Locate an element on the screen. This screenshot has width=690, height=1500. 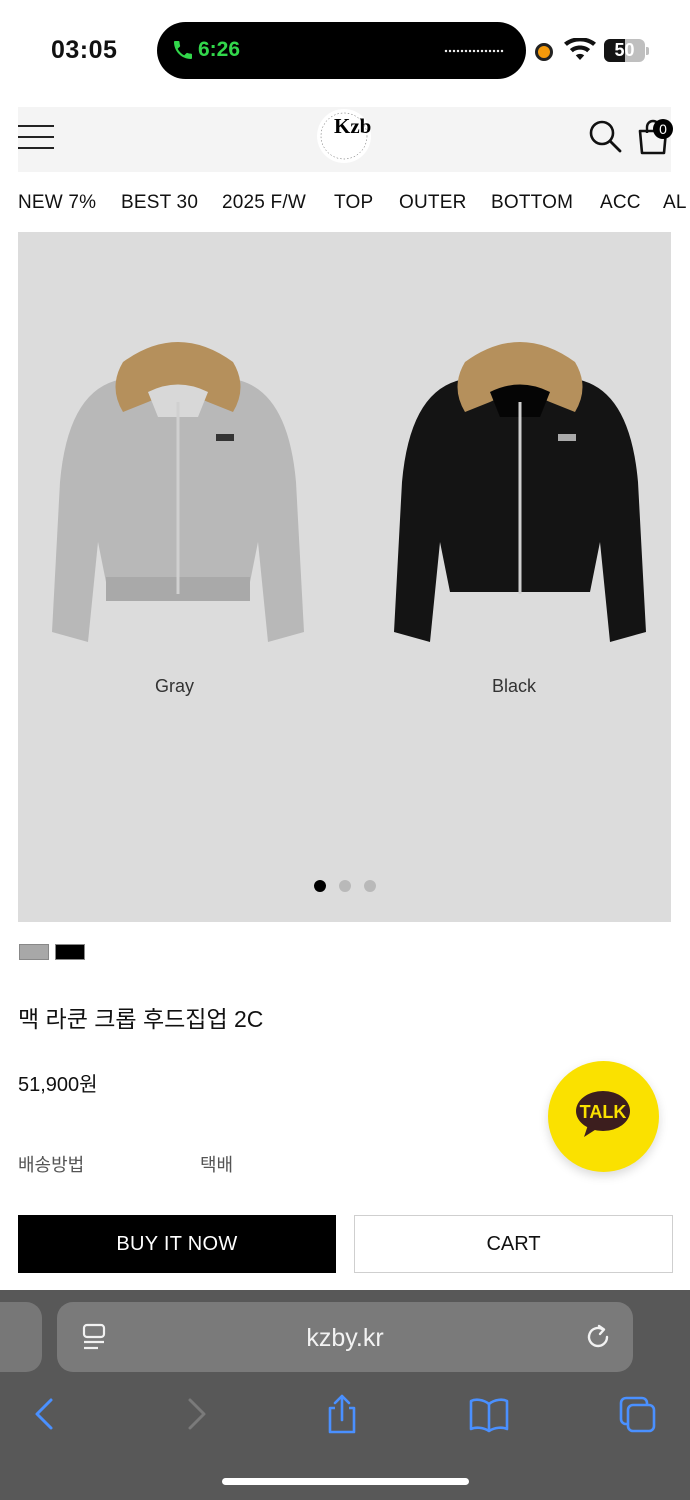
black-variant-caption: Black is located at coordinates (514, 686).